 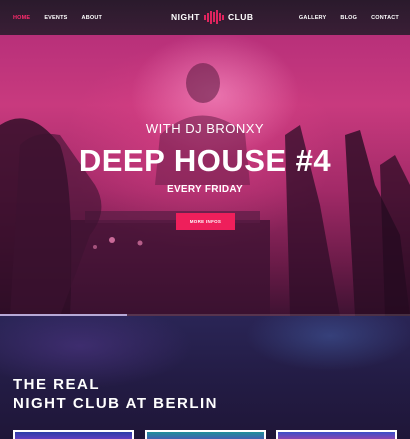 What do you see at coordinates (205, 128) in the screenshot?
I see `hero-subtitle: WITH DJ BRONXY` at bounding box center [205, 128].